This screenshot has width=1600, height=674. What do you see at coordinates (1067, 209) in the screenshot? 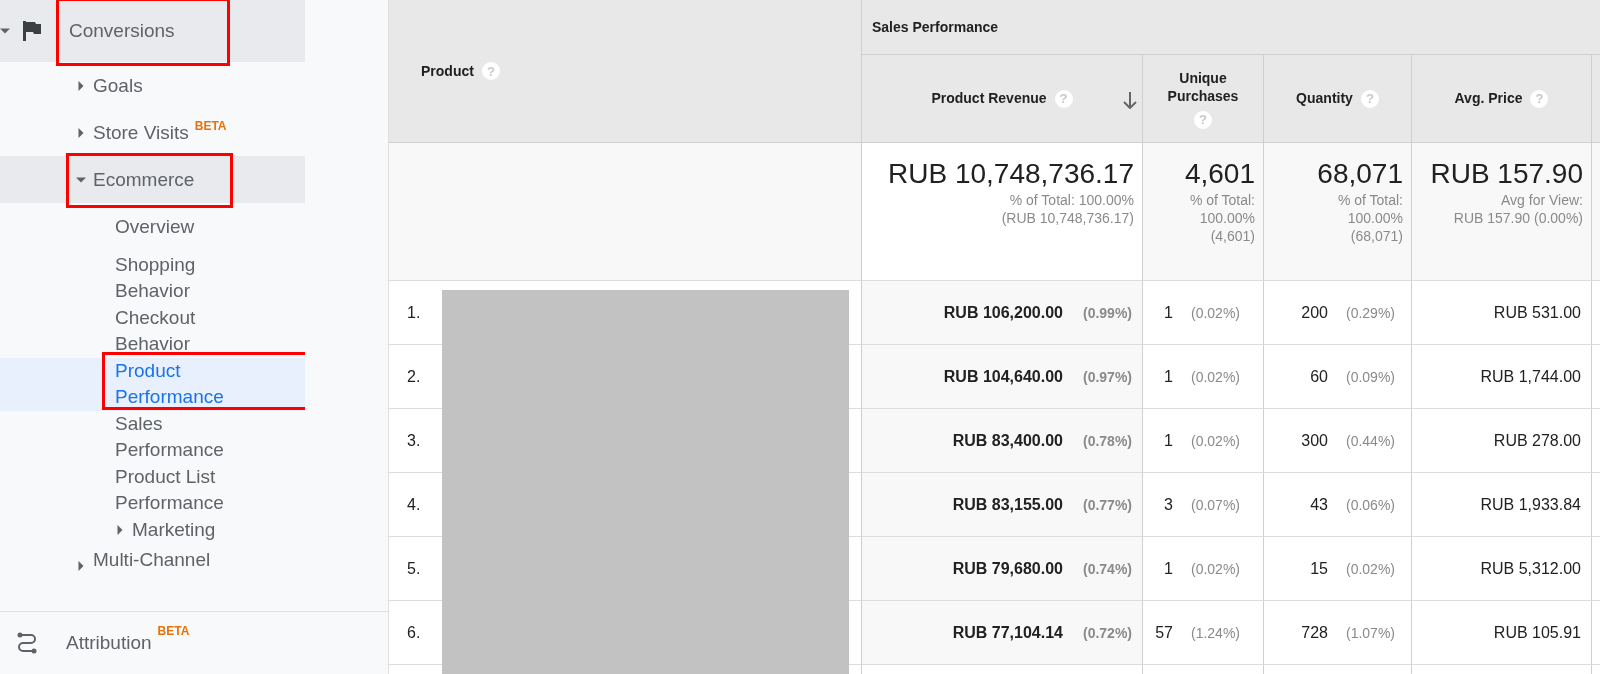
I see `total-note: % of Total: 100.00% (RUB 10,748,736.17)` at bounding box center [1067, 209].